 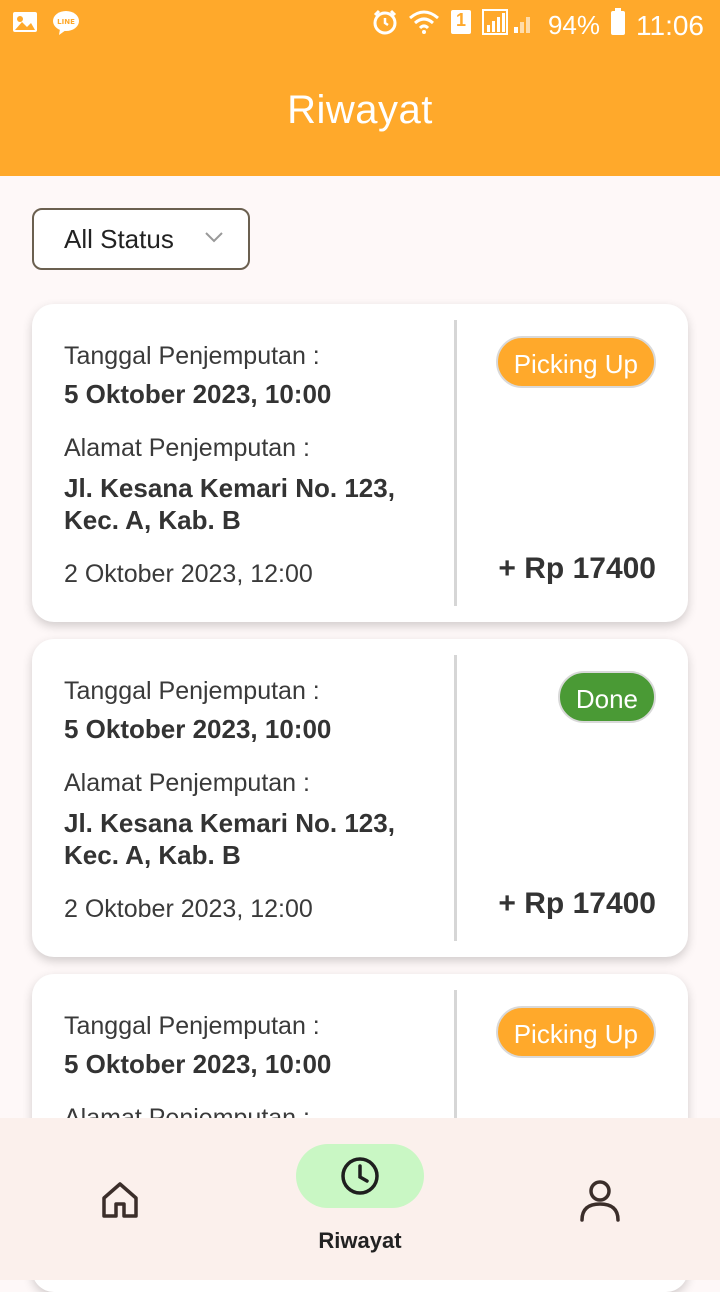 What do you see at coordinates (509, 25) in the screenshot?
I see `signal-icon` at bounding box center [509, 25].